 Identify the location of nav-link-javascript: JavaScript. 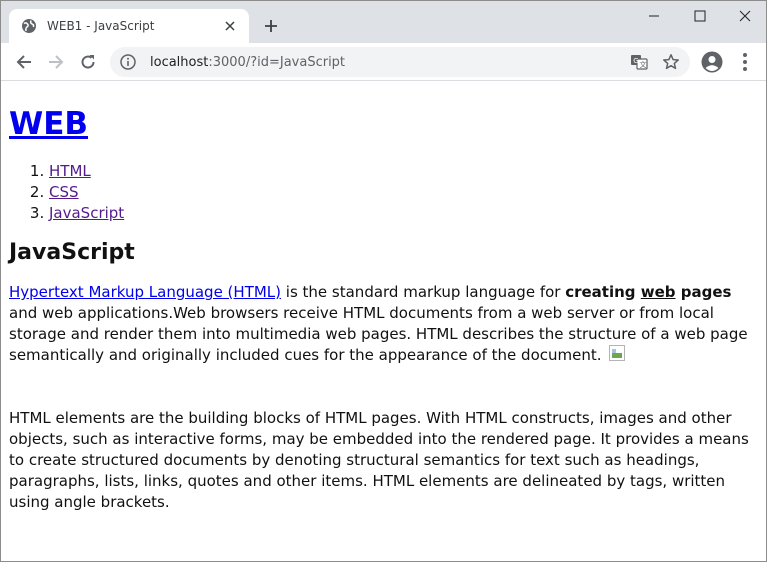
(86, 213).